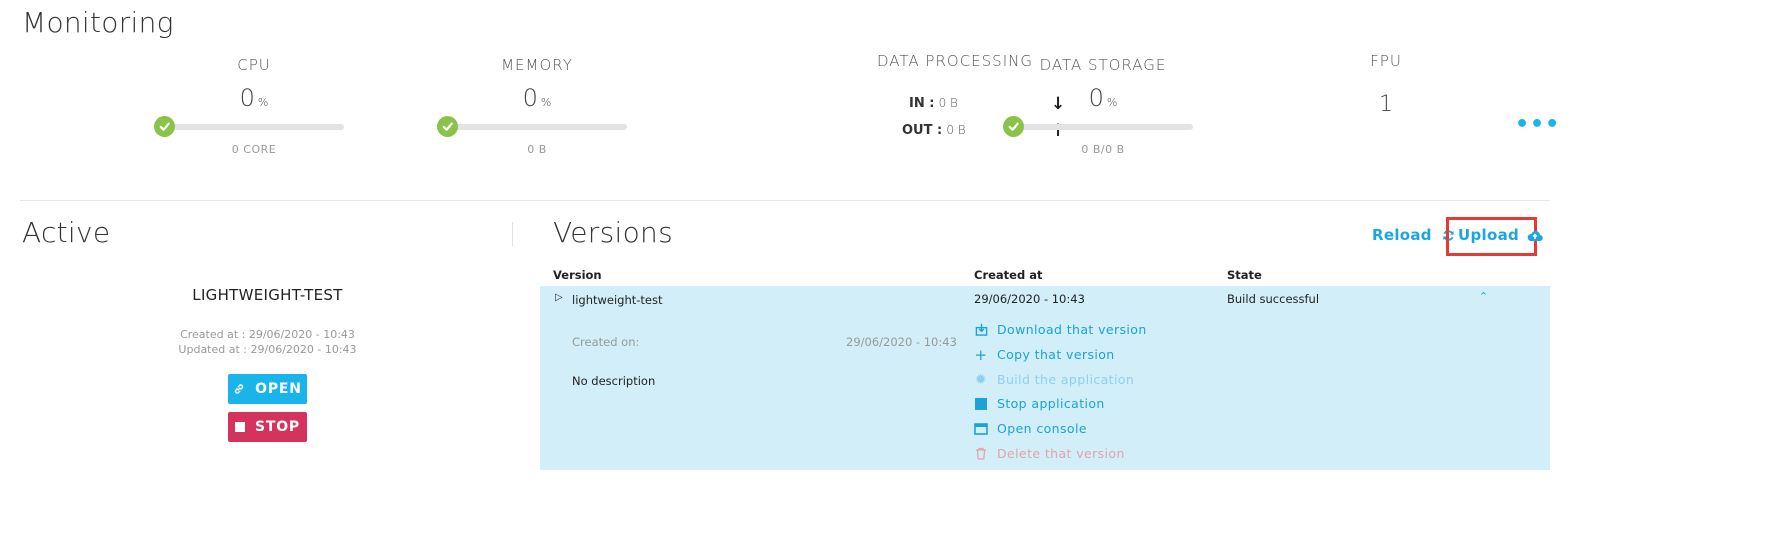 The width and height of the screenshot is (1784, 538). I want to click on cpu-label: CPU, so click(254, 65).